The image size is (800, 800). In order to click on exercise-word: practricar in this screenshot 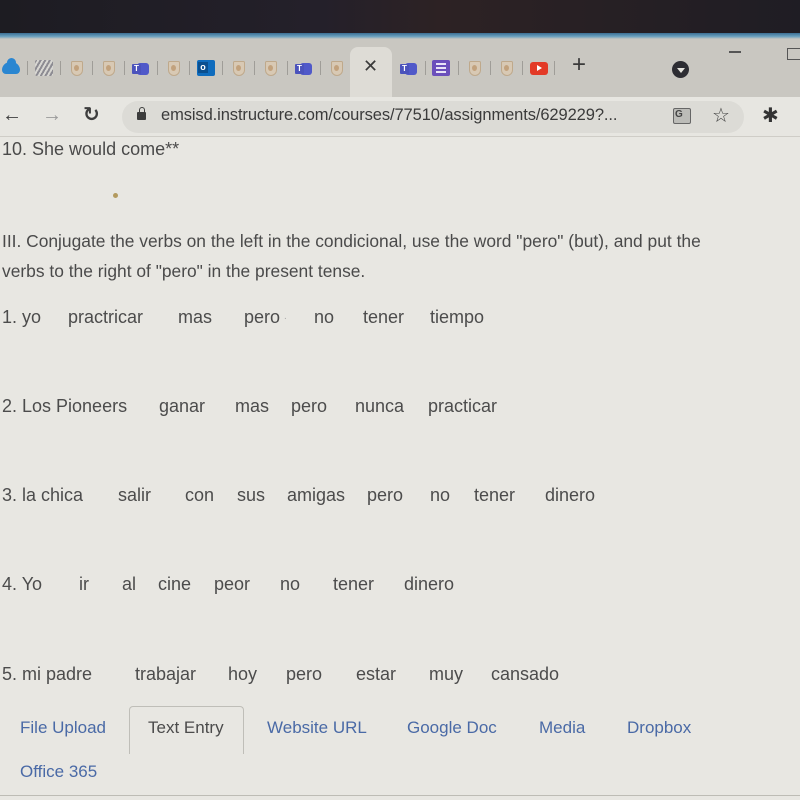, I will do `click(106, 317)`.